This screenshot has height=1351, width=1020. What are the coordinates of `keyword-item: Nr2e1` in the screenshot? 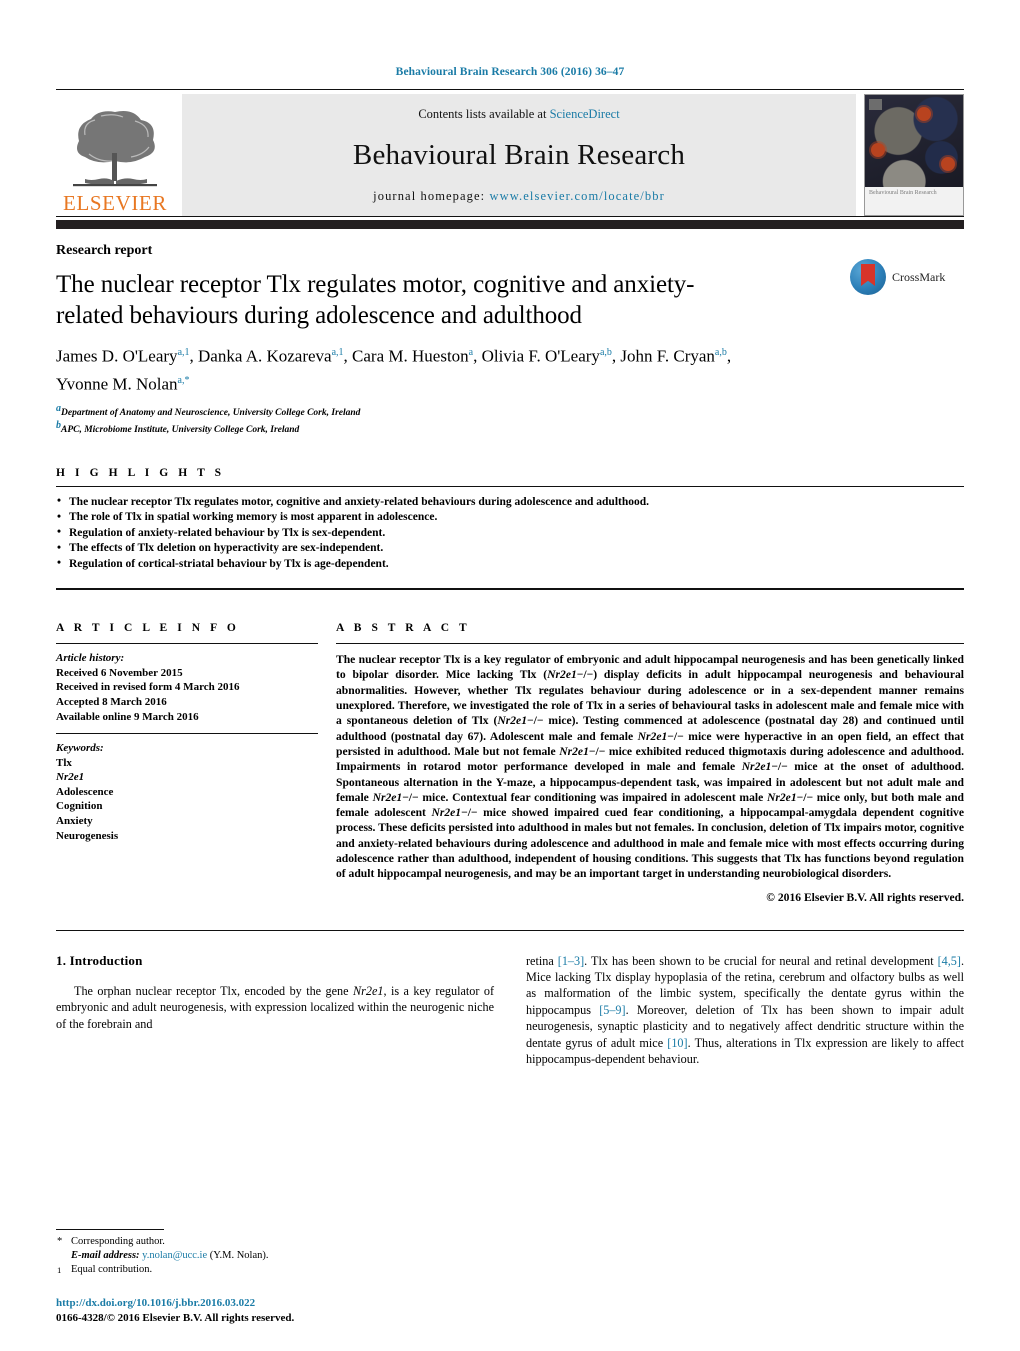 It's located at (187, 777).